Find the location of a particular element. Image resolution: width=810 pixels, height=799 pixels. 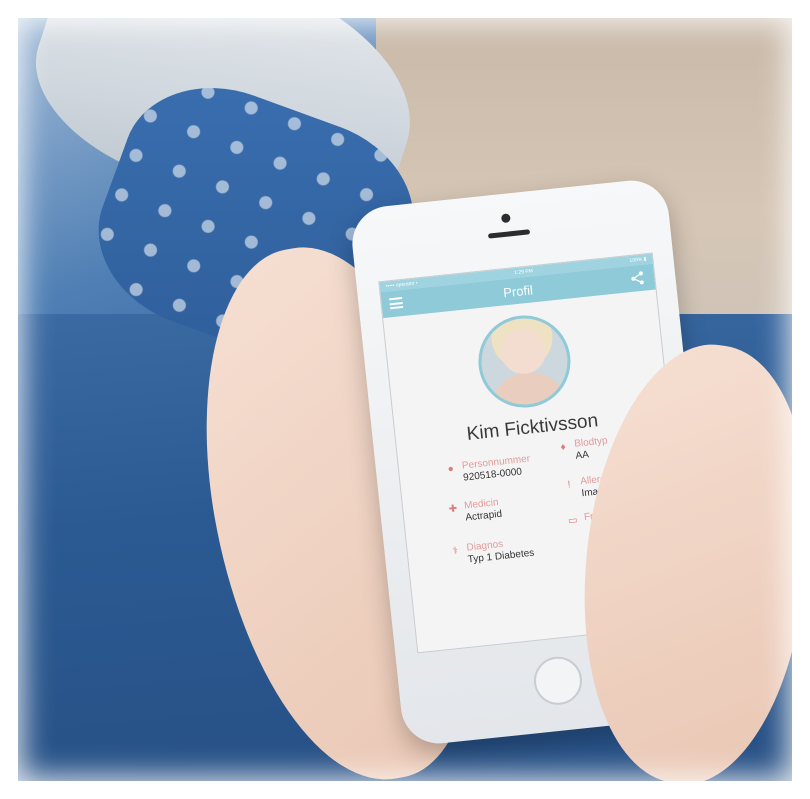

exclamation-icon: ! is located at coordinates (569, 485).